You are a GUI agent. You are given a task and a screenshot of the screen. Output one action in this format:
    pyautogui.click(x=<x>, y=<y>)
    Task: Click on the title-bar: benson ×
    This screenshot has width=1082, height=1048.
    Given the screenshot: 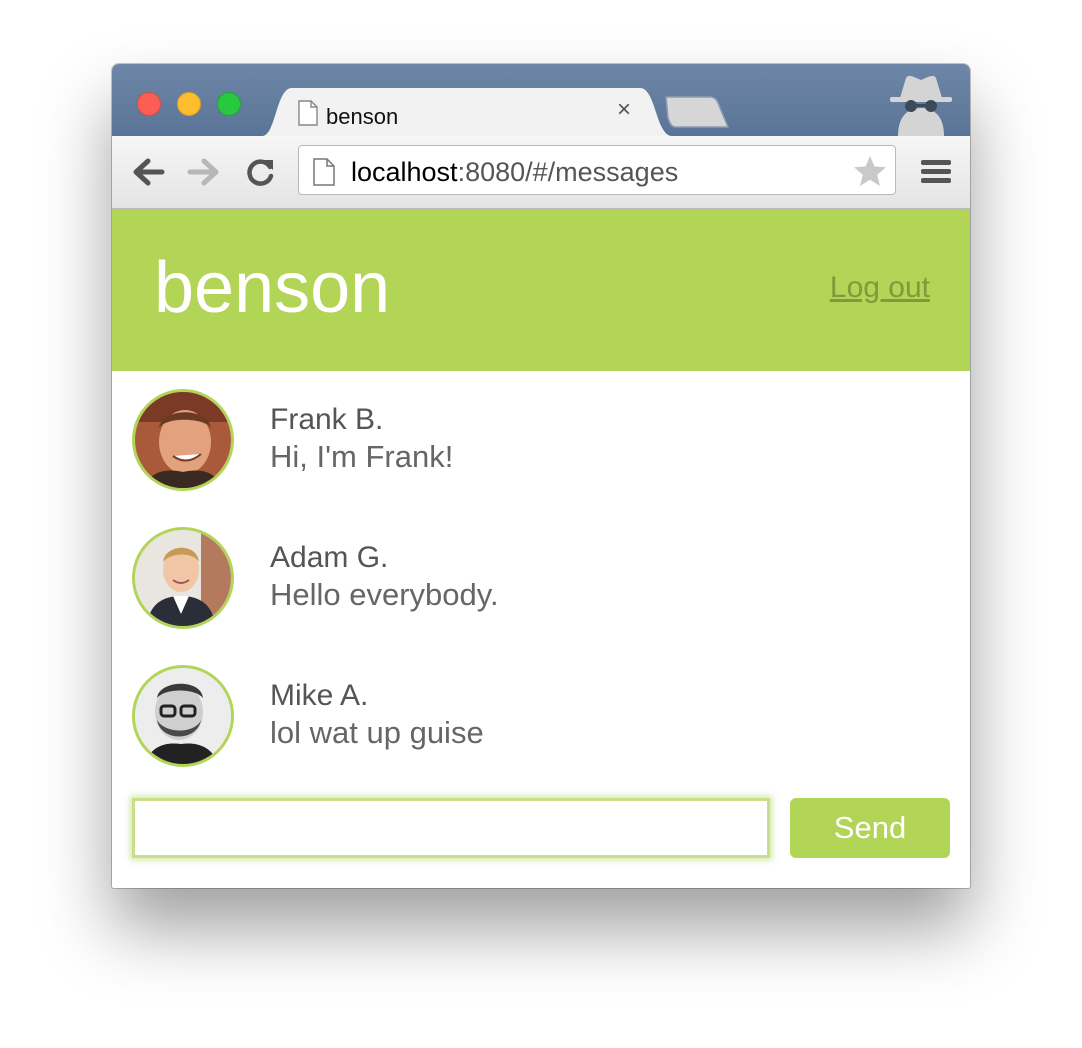 What is the action you would take?
    pyautogui.click(x=541, y=100)
    